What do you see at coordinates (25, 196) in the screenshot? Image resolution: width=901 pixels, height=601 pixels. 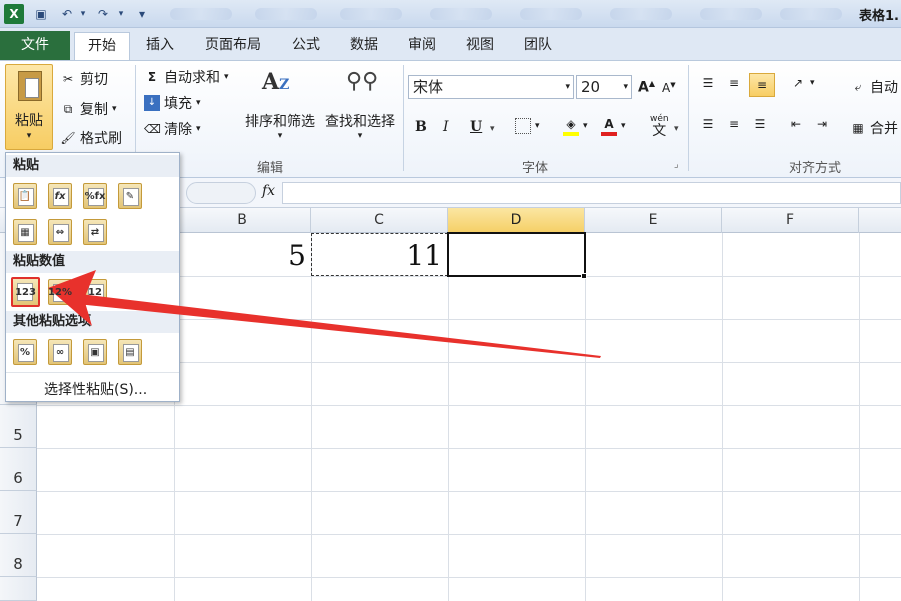 I see `clipboard-icon: 📋` at bounding box center [25, 196].